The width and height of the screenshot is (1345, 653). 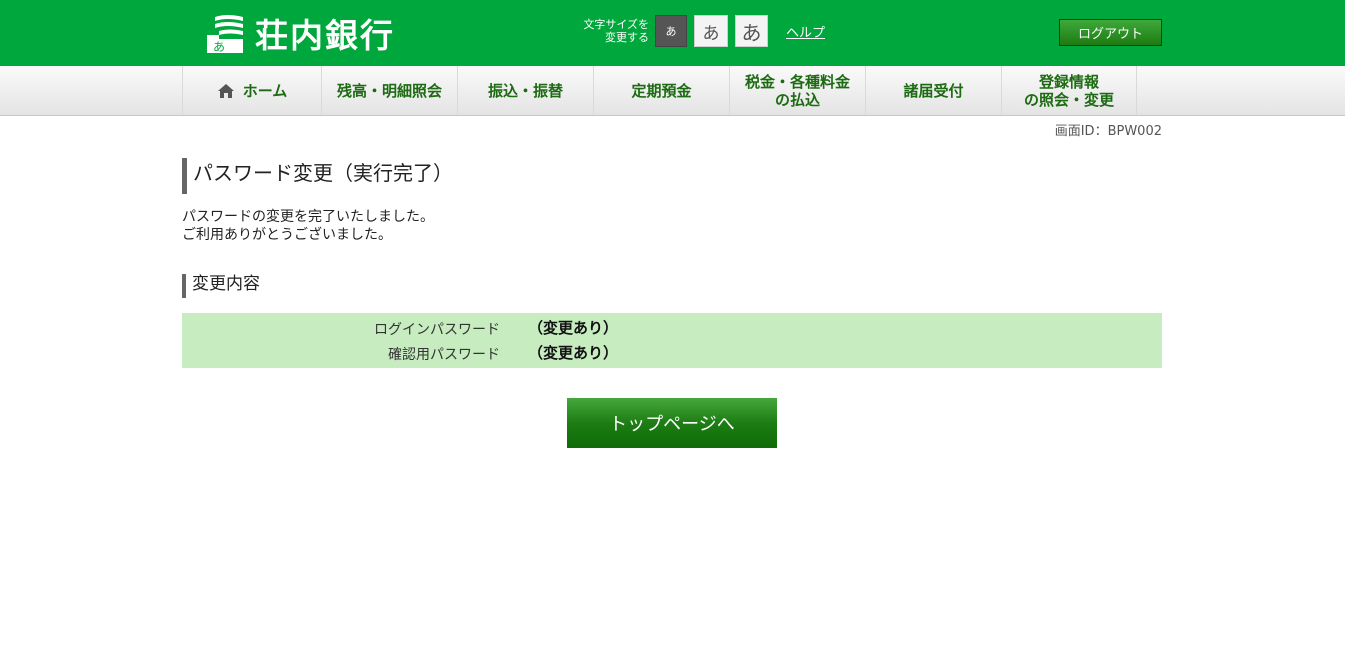 What do you see at coordinates (711, 31) in the screenshot?
I see `font-size-medium-button: あ` at bounding box center [711, 31].